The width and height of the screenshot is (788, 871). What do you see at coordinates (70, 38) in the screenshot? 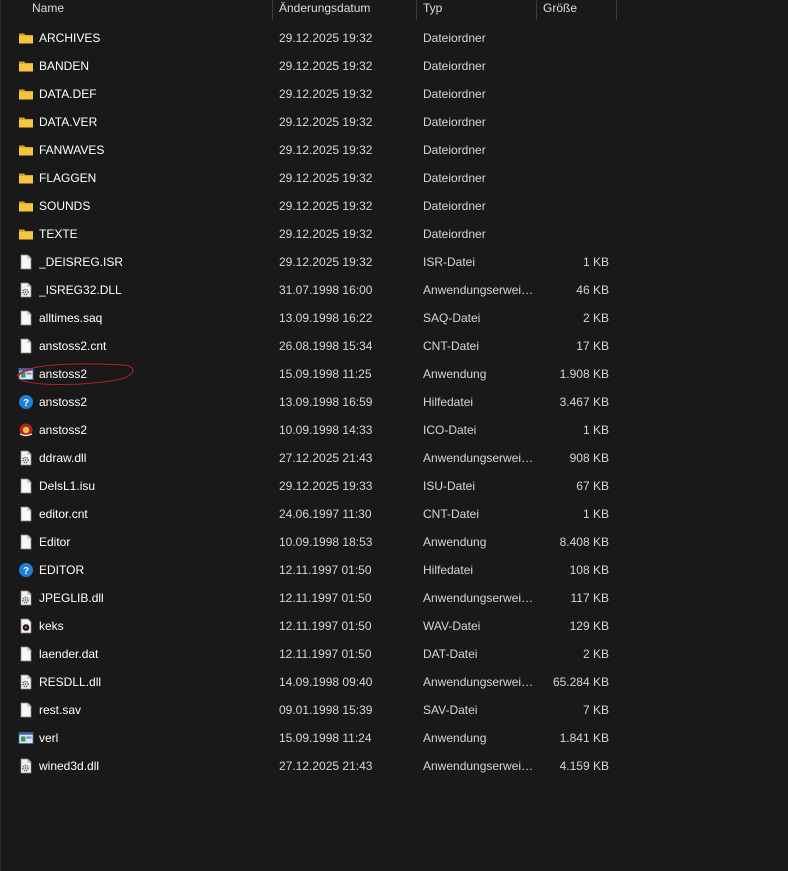
I see `file-name: ARCHIVES` at bounding box center [70, 38].